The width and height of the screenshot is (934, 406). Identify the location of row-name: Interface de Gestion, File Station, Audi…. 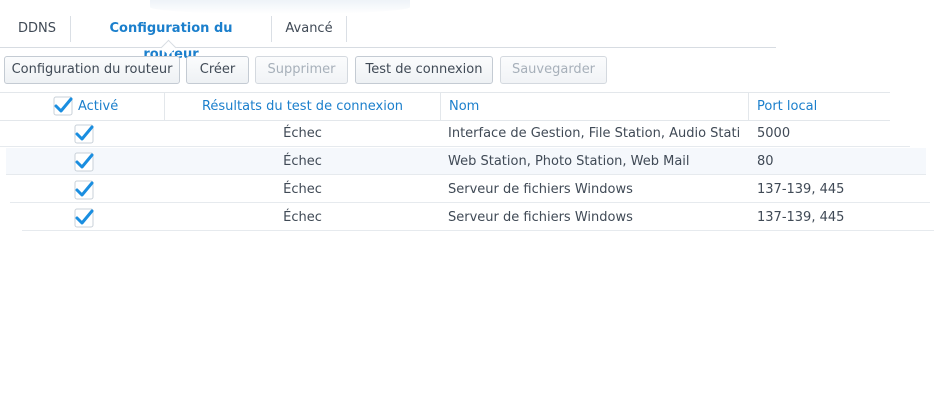
(594, 133).